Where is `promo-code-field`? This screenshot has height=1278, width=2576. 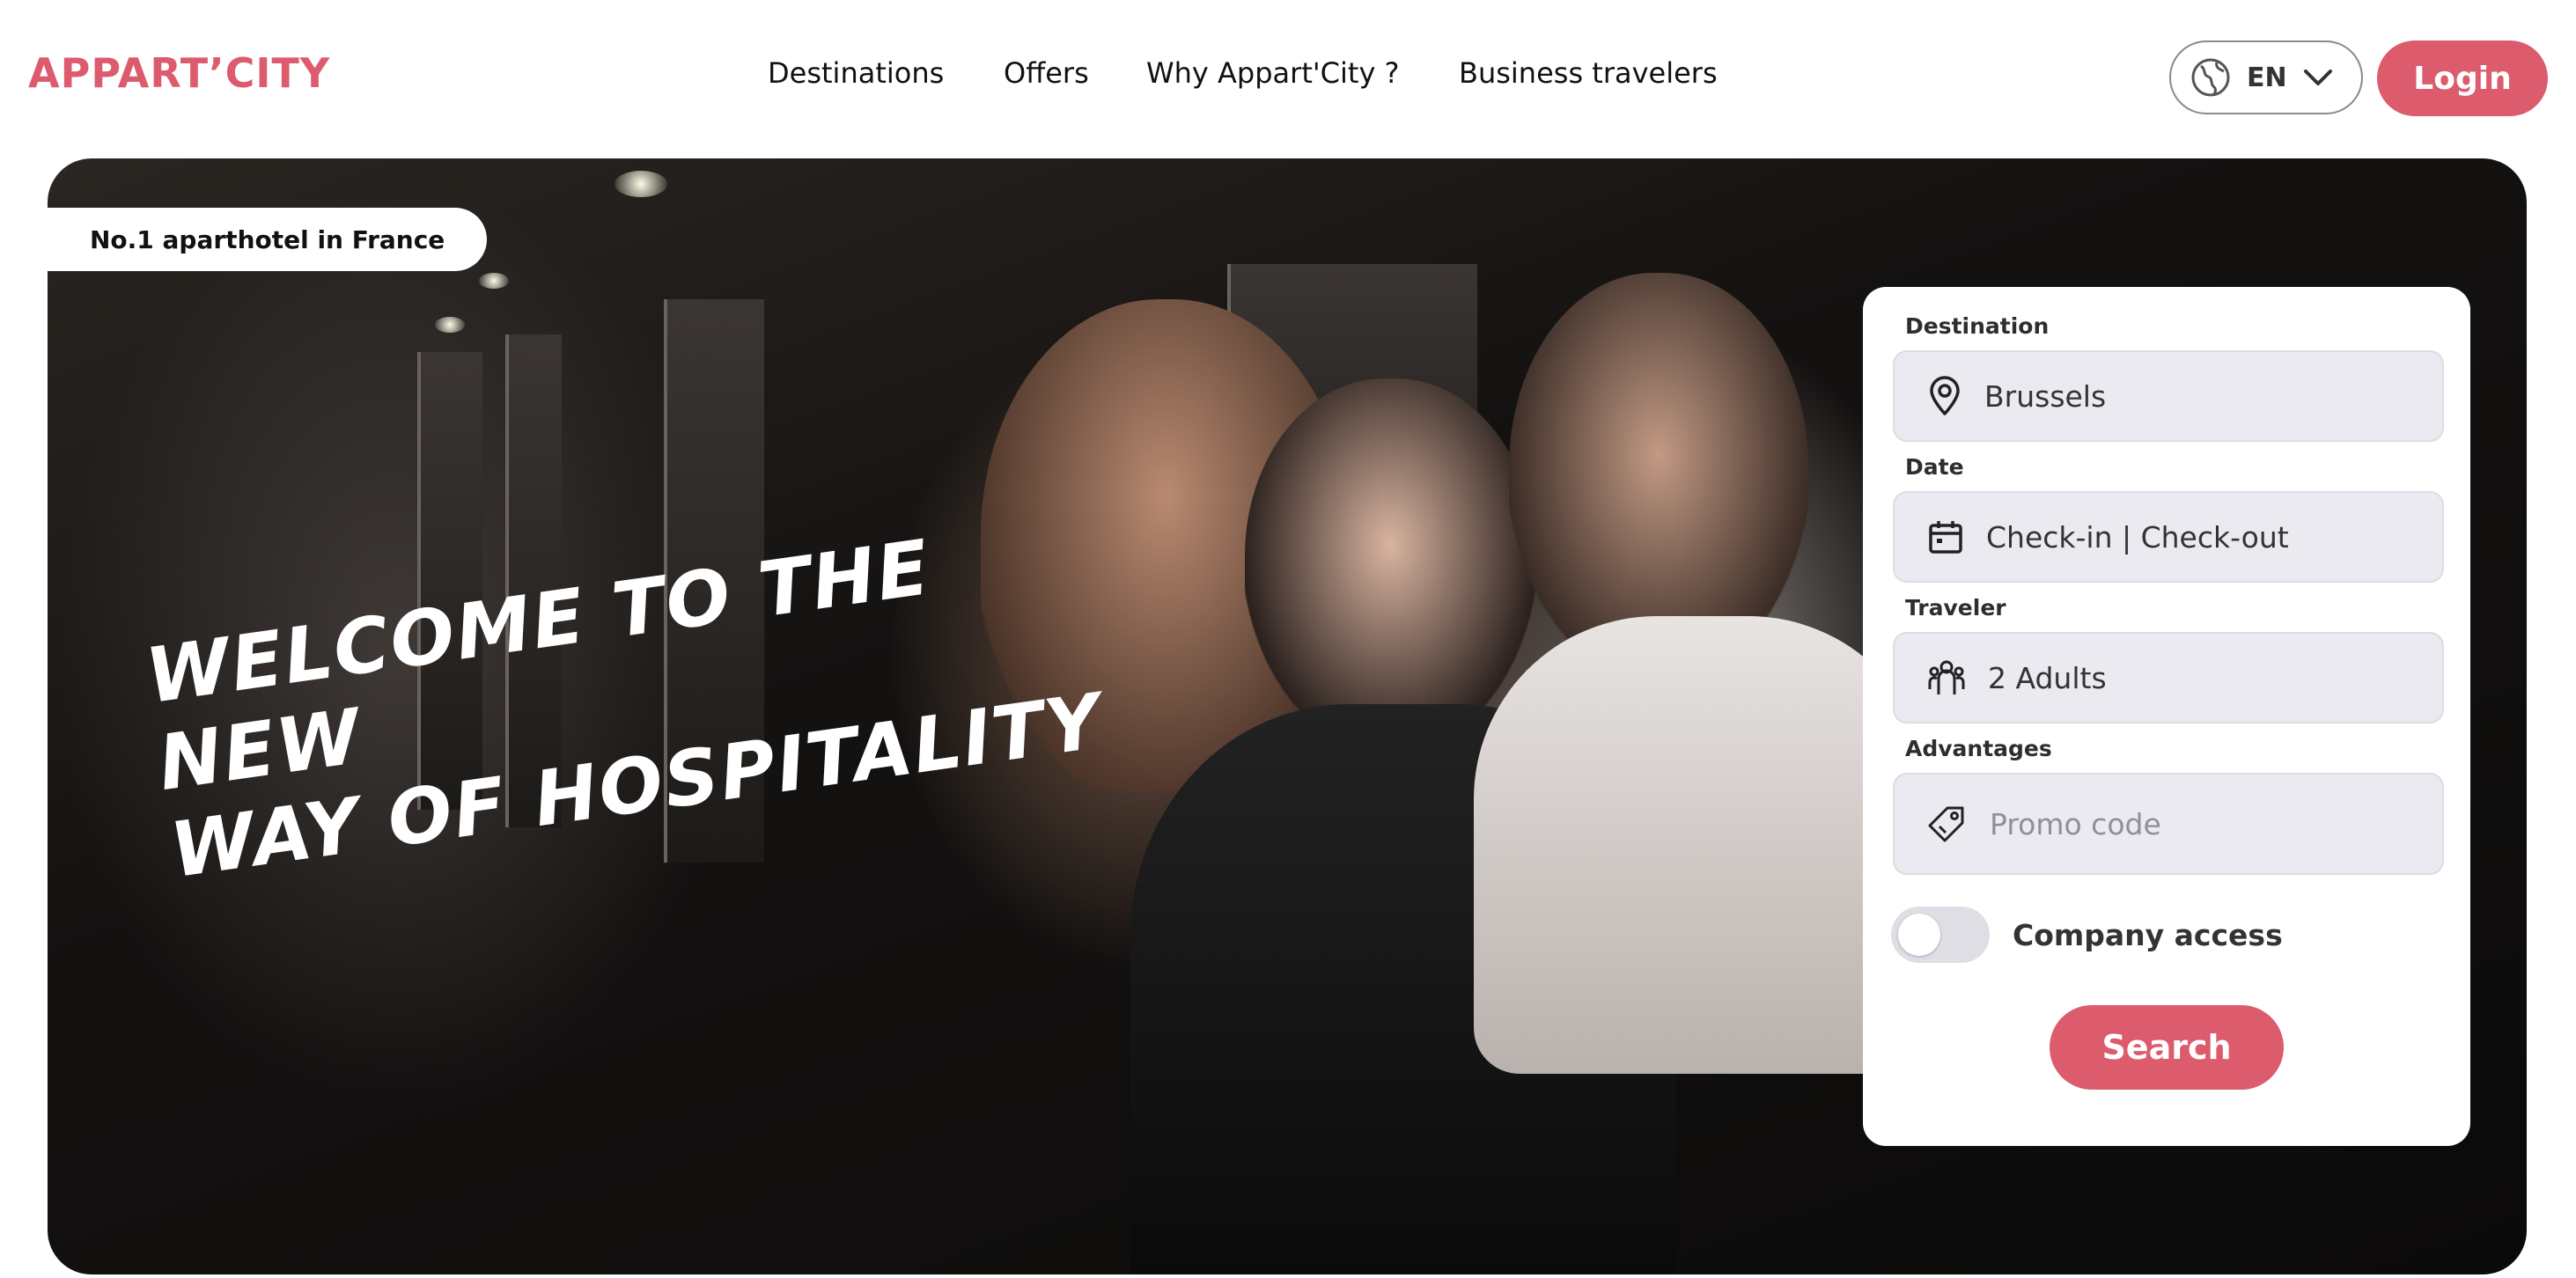
promo-code-field is located at coordinates (2168, 824).